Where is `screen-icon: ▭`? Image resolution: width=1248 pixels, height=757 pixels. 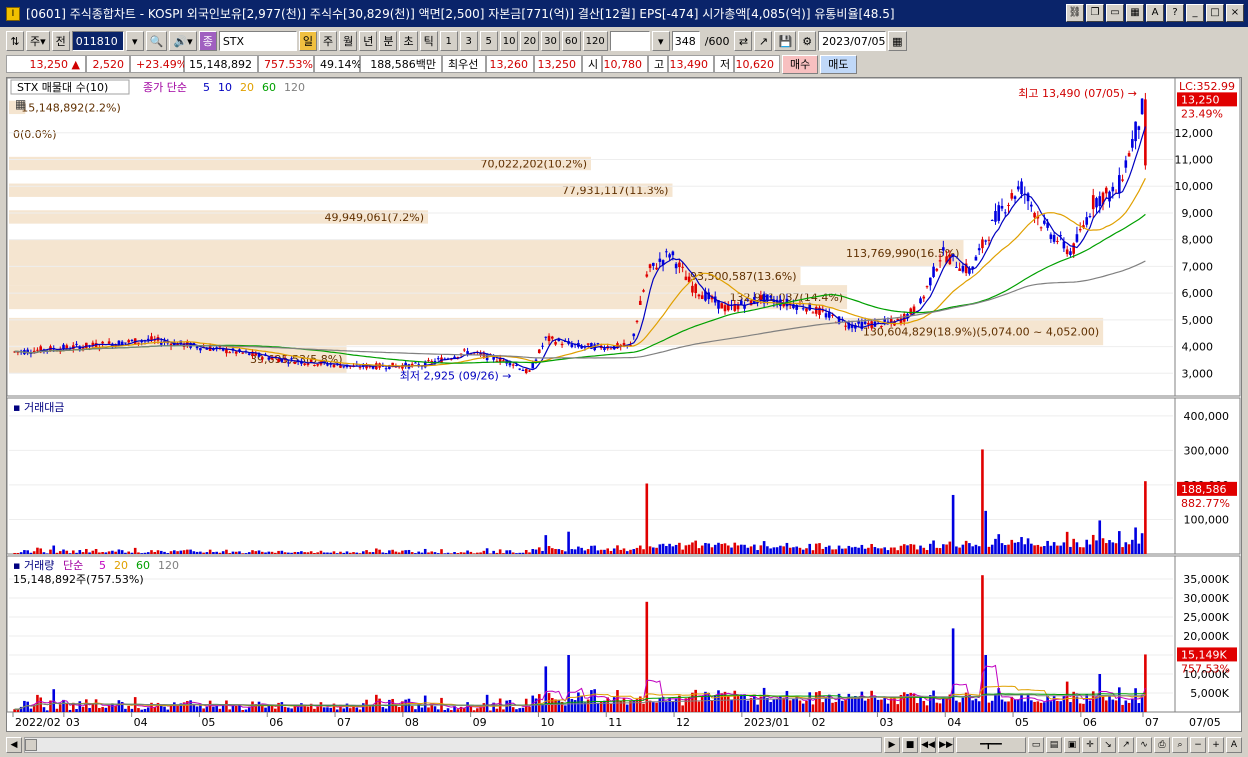 screen-icon: ▭ is located at coordinates (1115, 13).